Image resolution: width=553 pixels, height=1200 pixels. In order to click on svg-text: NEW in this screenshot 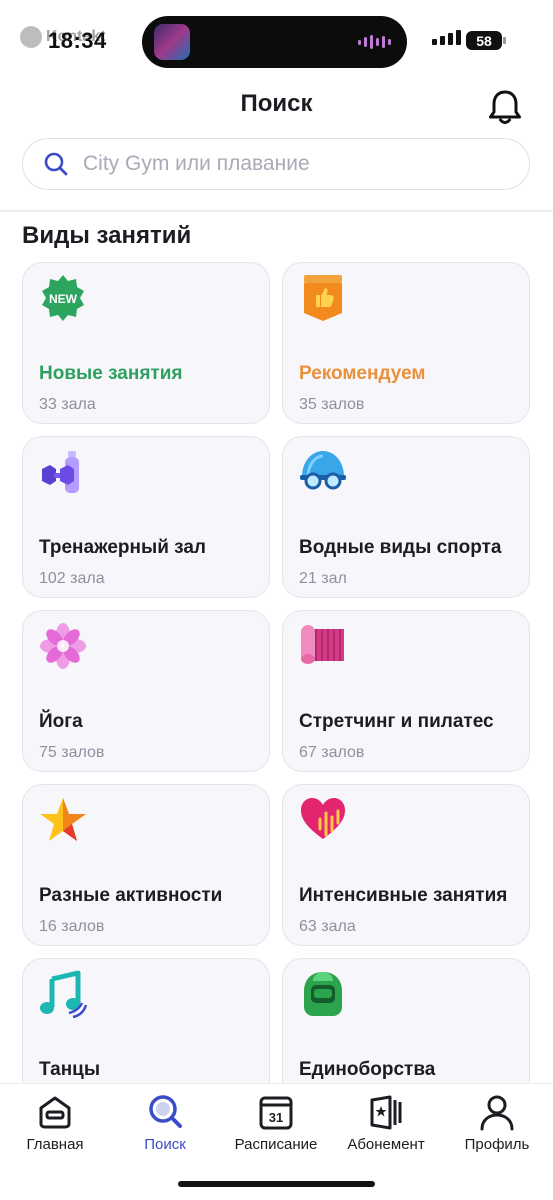, I will do `click(63, 299)`.